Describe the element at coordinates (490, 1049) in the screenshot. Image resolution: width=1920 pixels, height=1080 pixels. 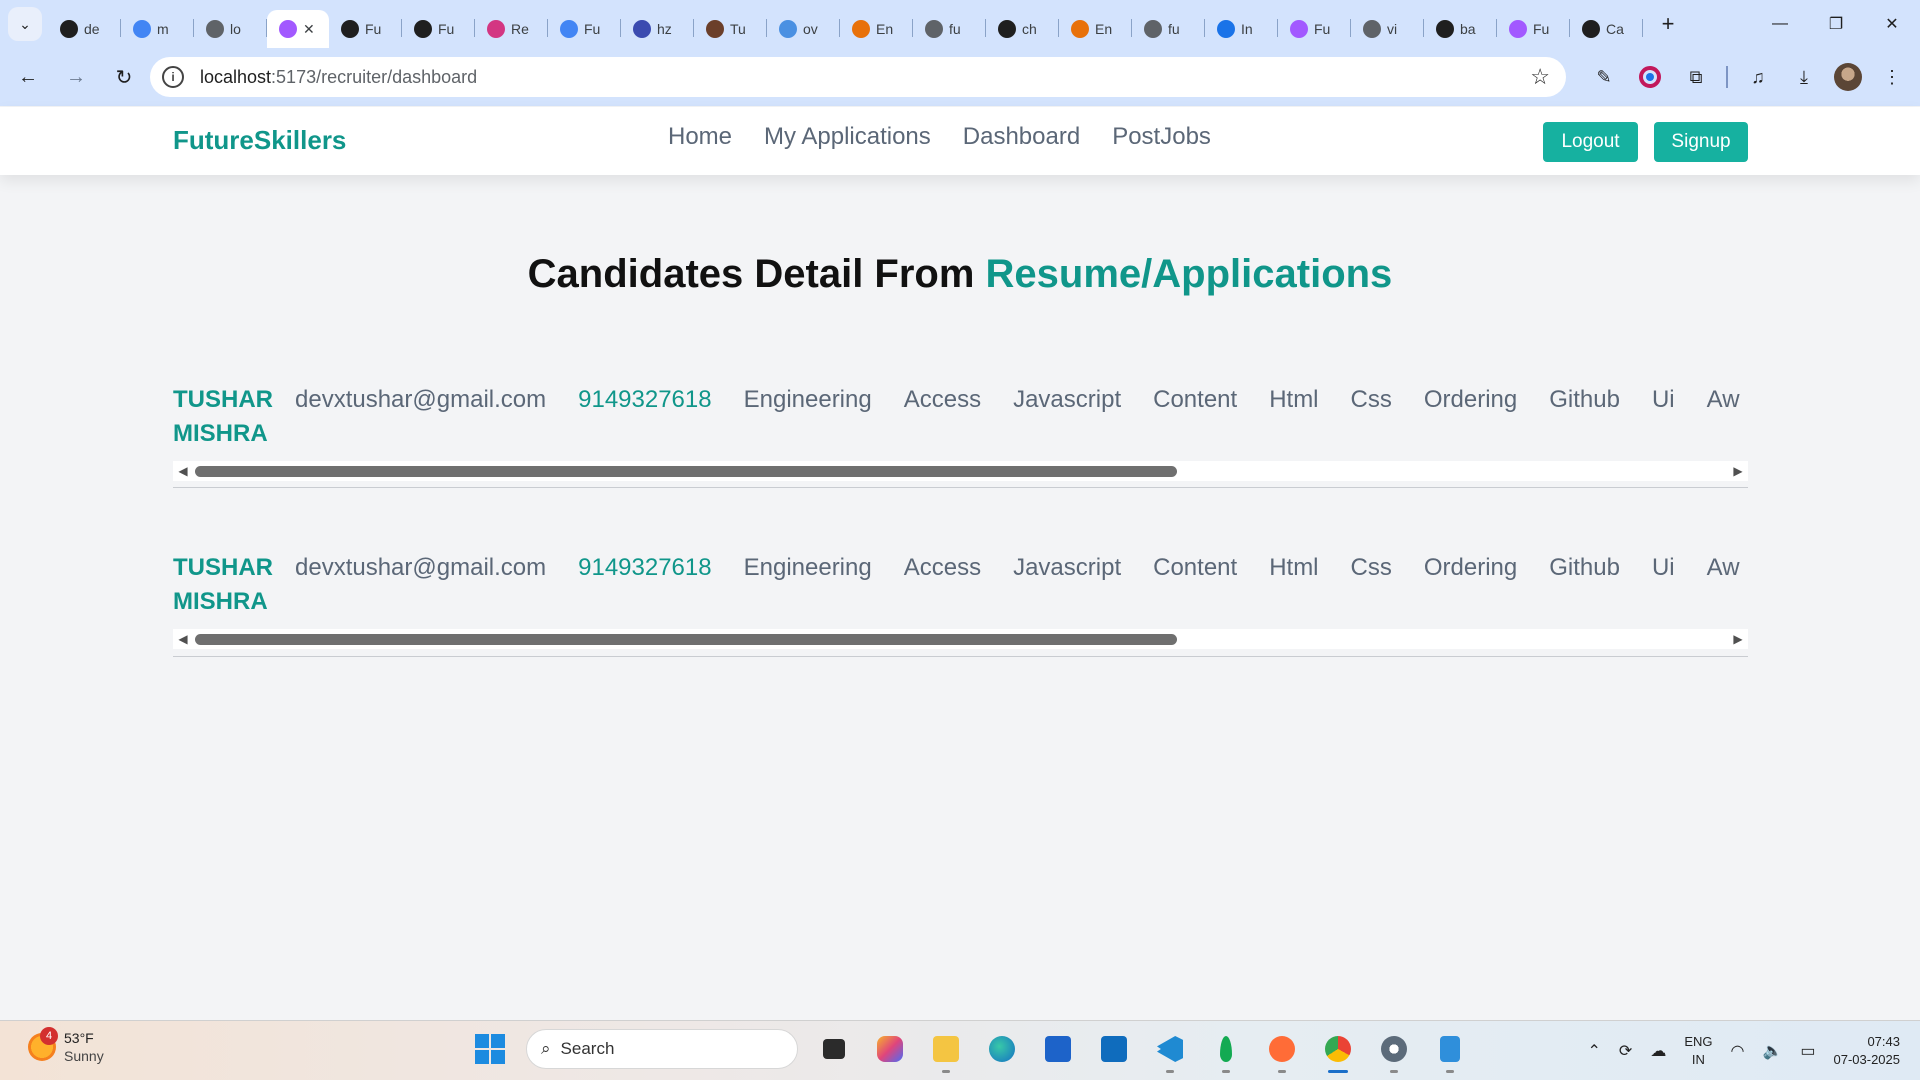
I see `start-button` at that location.